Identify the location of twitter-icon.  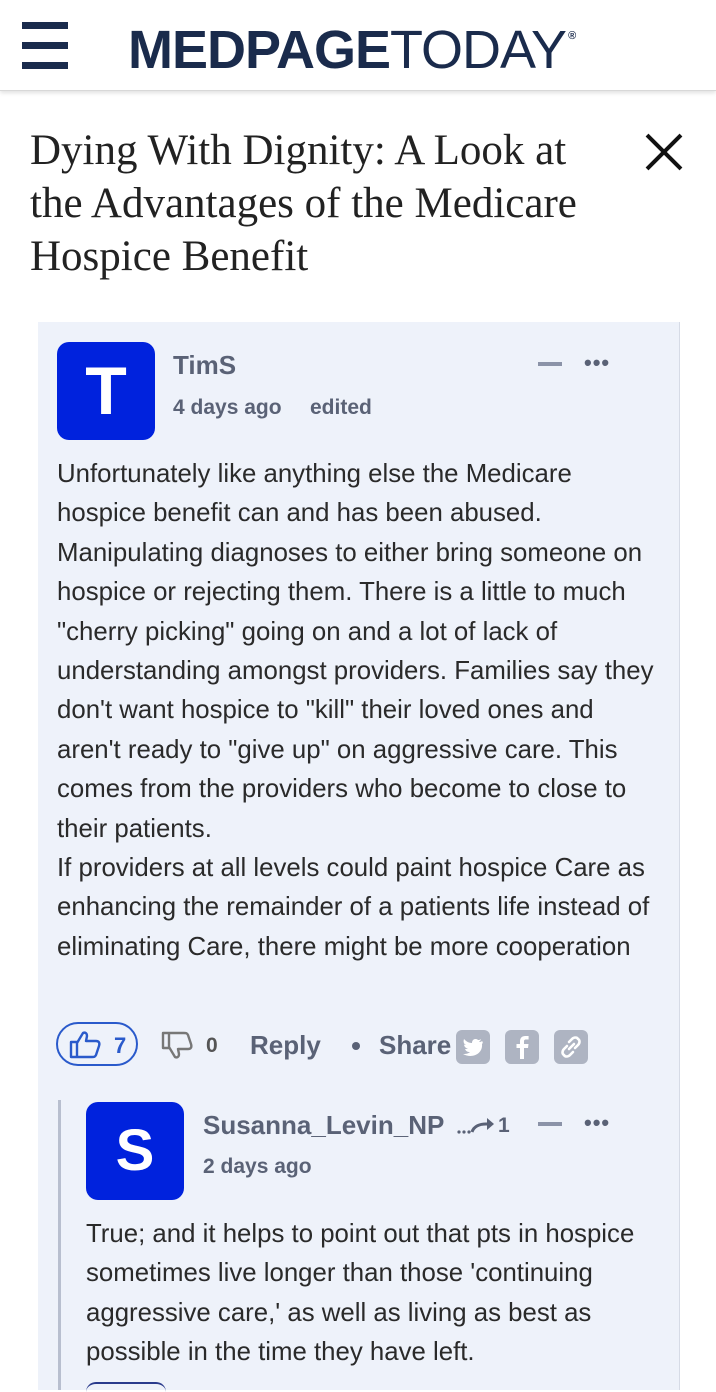
(473, 1047).